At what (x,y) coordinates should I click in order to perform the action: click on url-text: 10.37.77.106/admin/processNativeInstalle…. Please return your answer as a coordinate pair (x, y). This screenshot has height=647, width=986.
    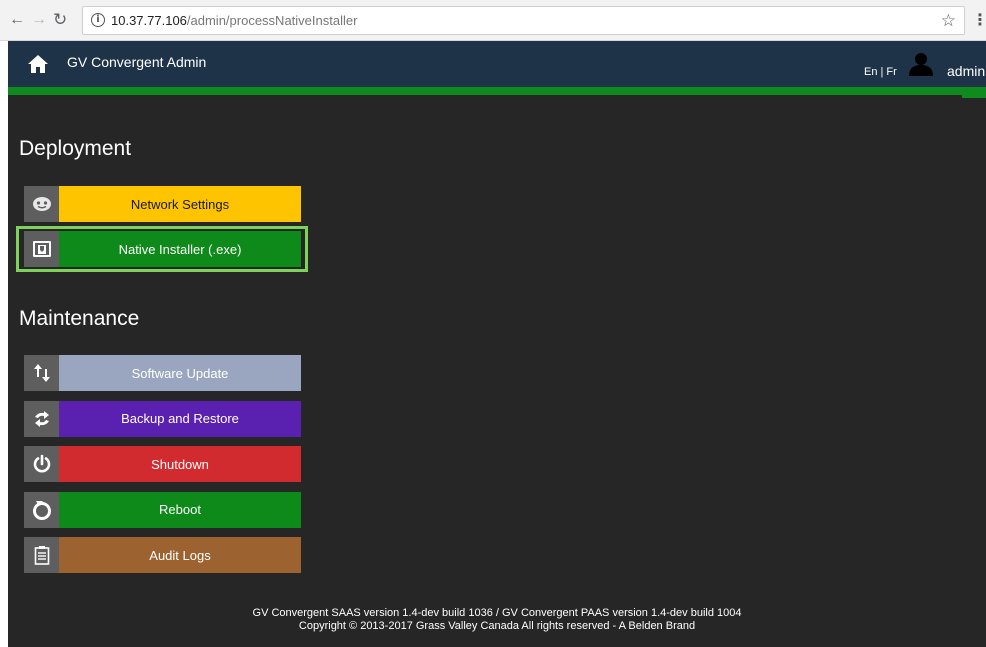
    Looking at the image, I should click on (234, 20).